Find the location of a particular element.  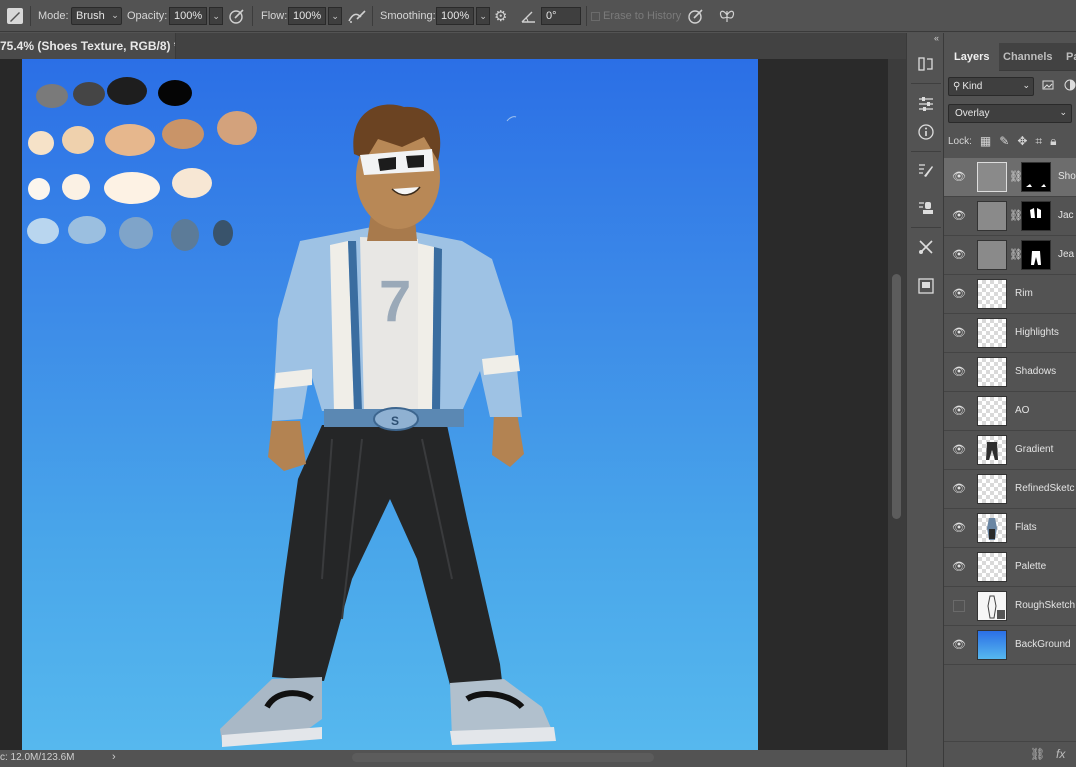

layer-row-refined-sketch: 👁︎ RefinedSketc is located at coordinates (1010, 489).